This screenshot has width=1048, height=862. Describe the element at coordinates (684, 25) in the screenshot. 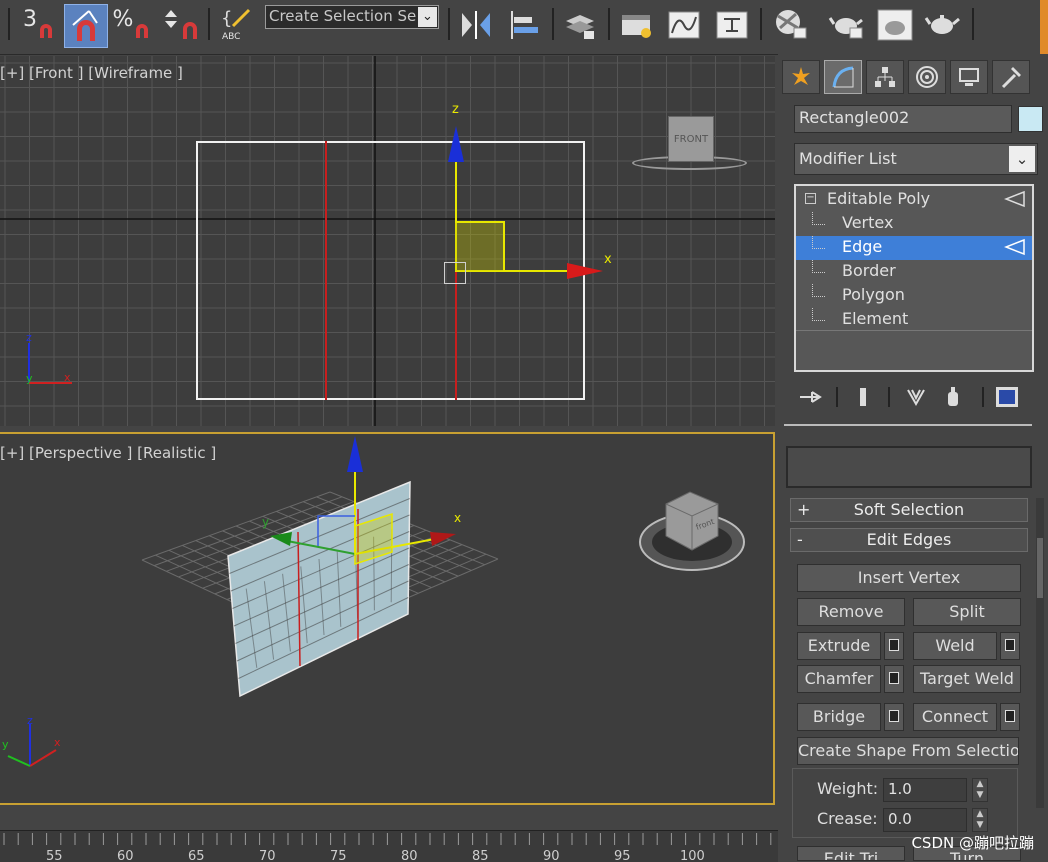

I see `curve-editor-button` at that location.